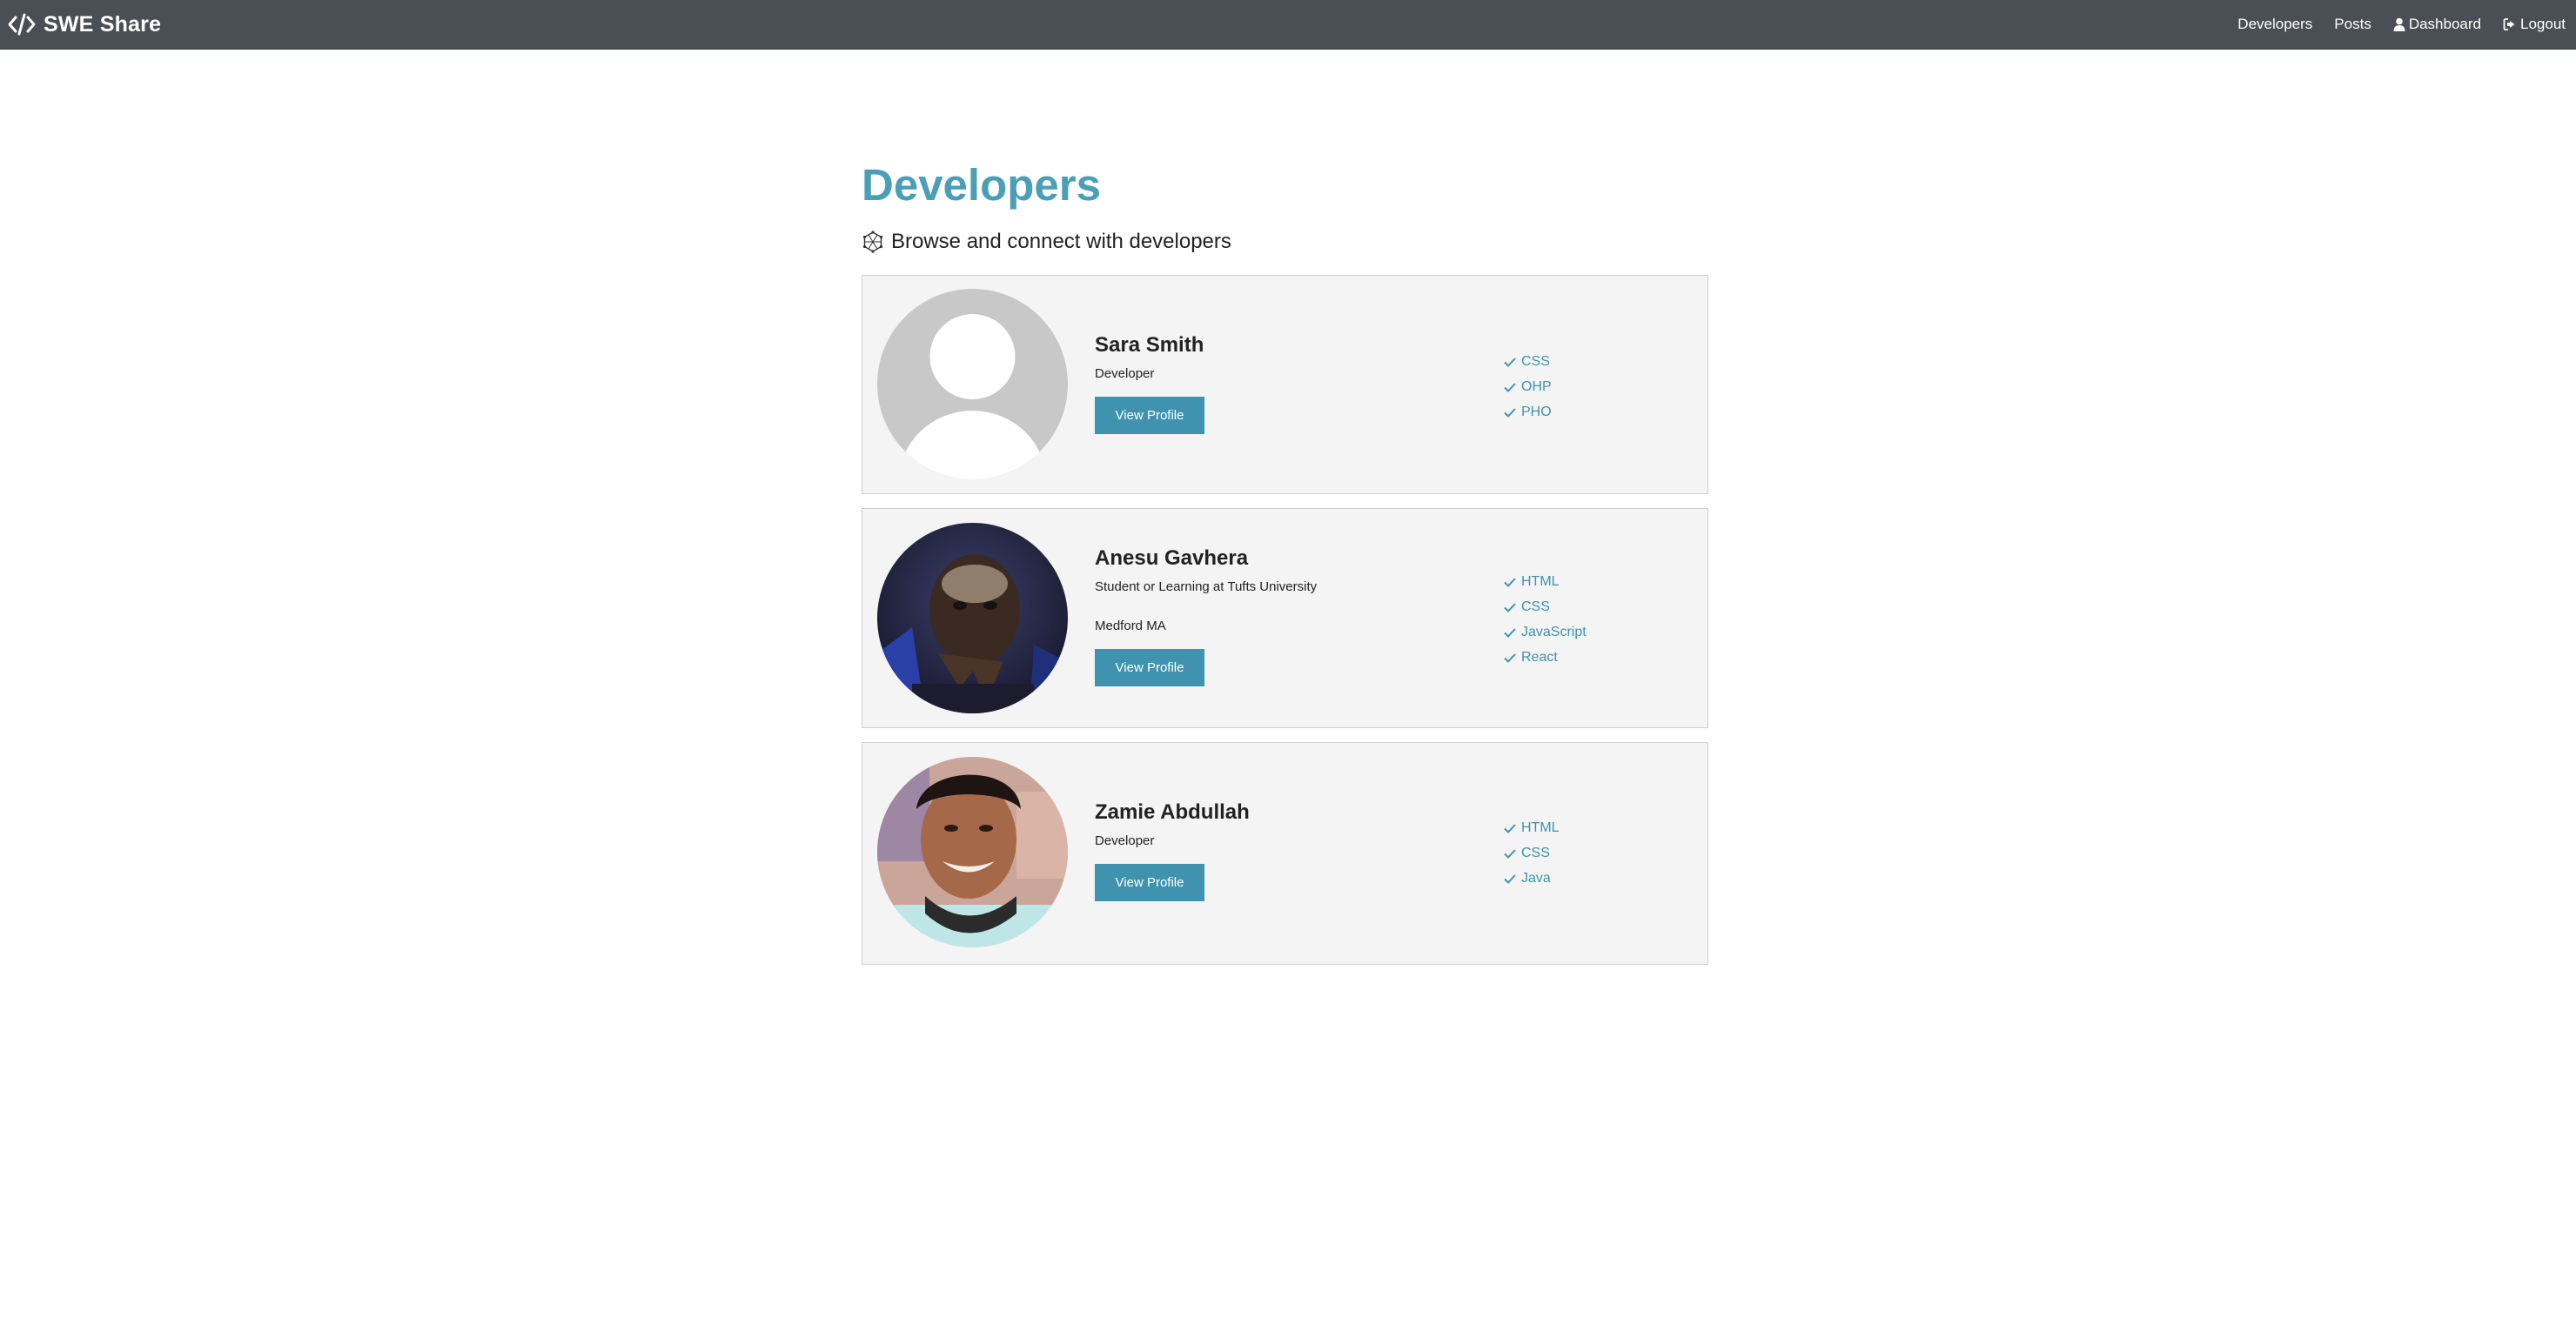 Image resolution: width=2576 pixels, height=1338 pixels. I want to click on skills-list: HTML CSS Java, so click(1531, 853).